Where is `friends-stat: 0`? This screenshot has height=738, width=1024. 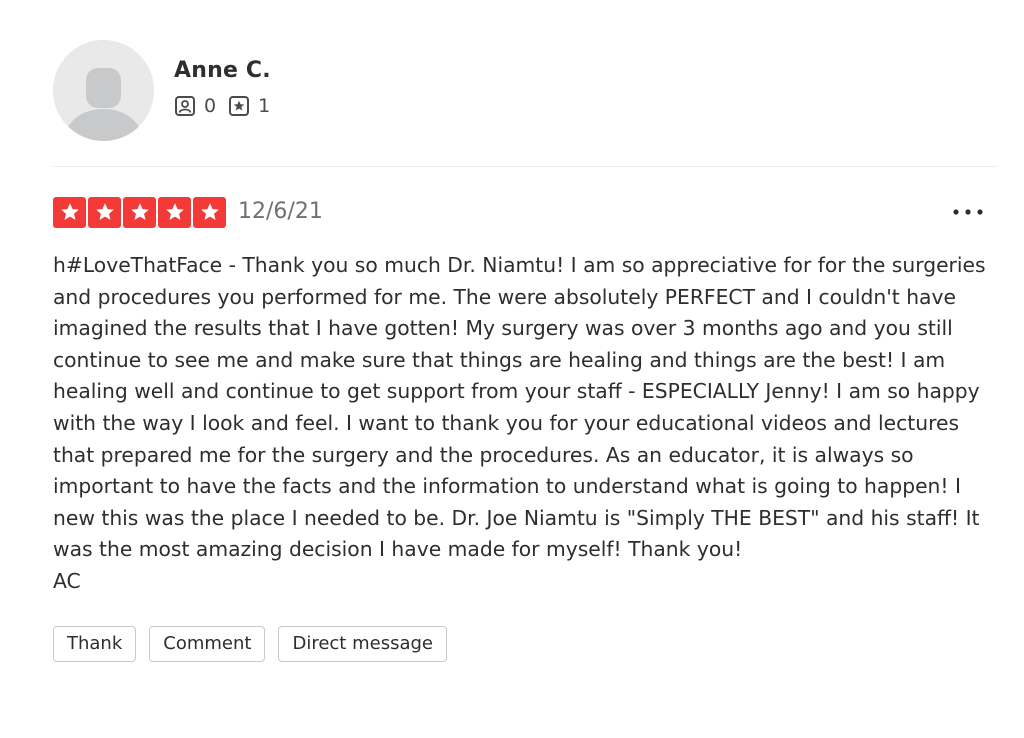 friends-stat: 0 is located at coordinates (195, 106).